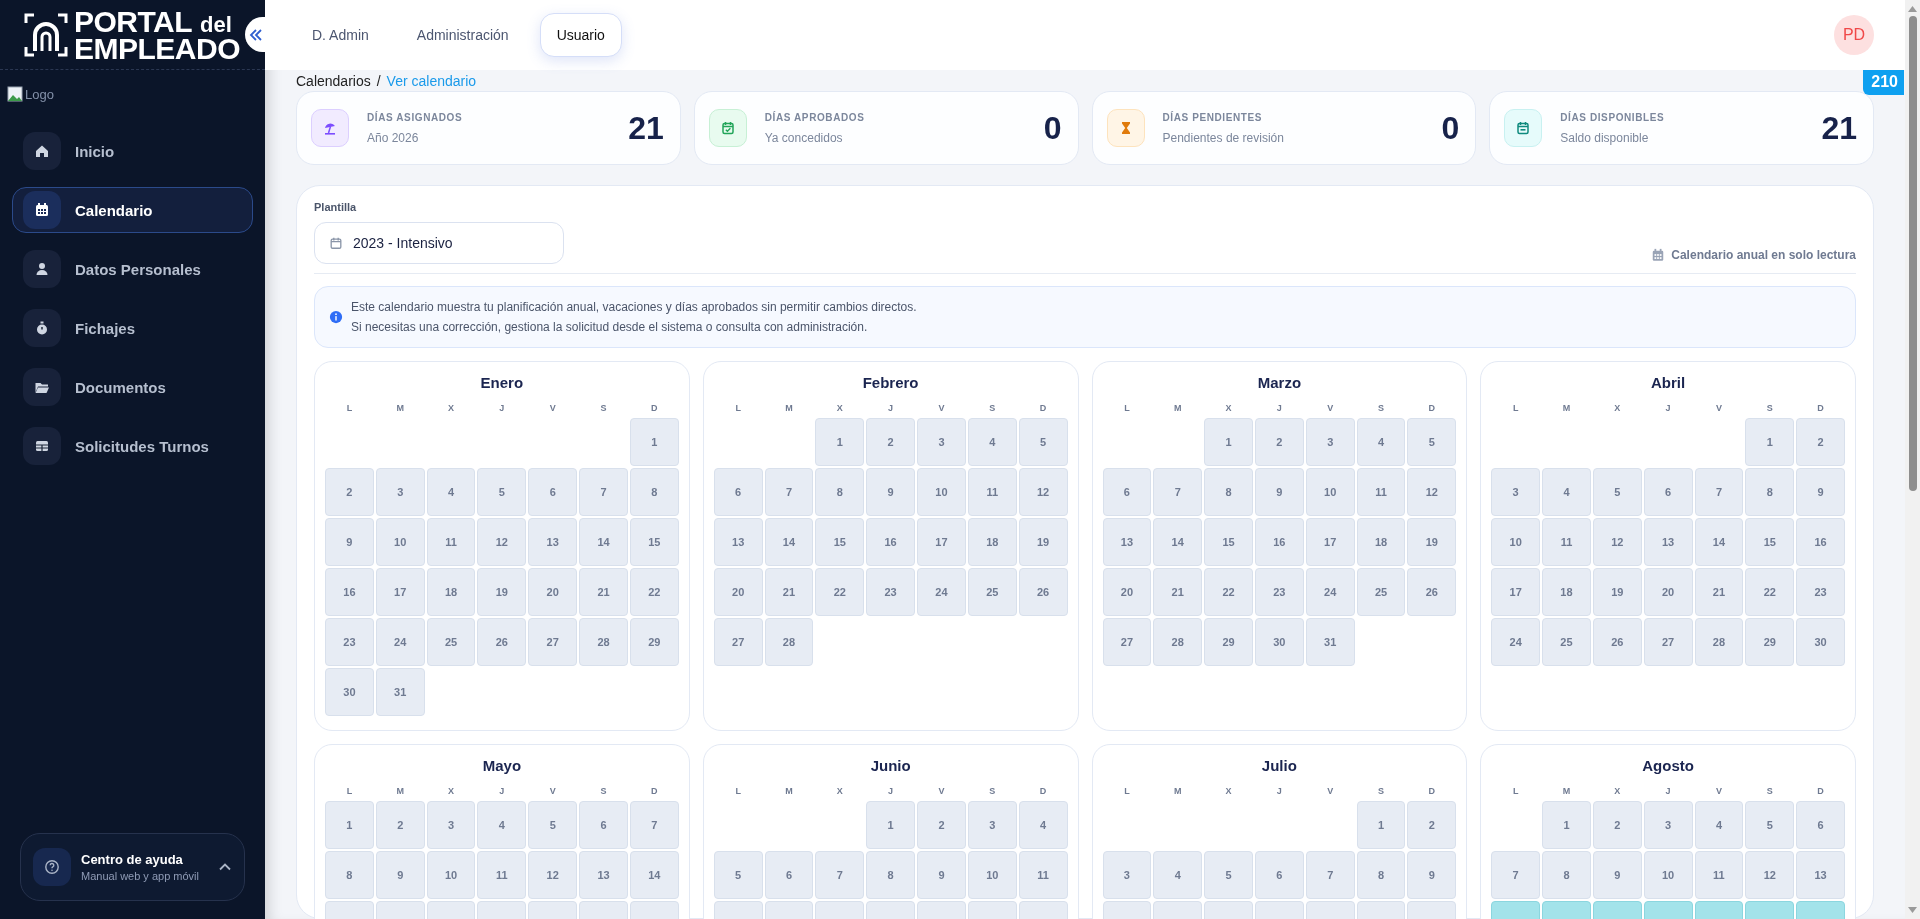  I want to click on info-text: Si necesitas una corrección, gestiona la solicitud desde el sistema o consulta con administración., so click(610, 327).